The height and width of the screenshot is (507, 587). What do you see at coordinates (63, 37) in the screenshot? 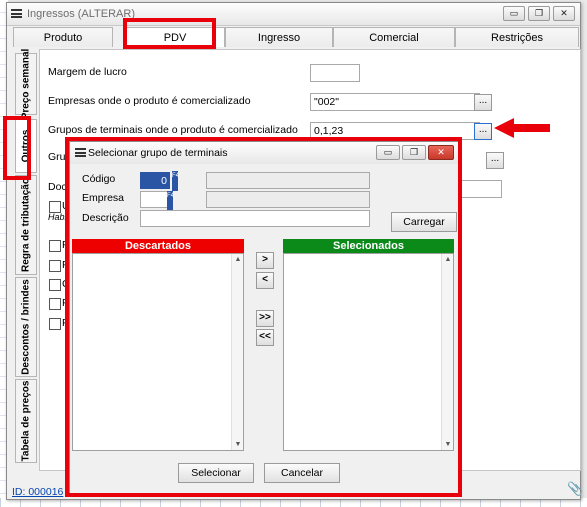
I see `tab-produto: Produto` at bounding box center [63, 37].